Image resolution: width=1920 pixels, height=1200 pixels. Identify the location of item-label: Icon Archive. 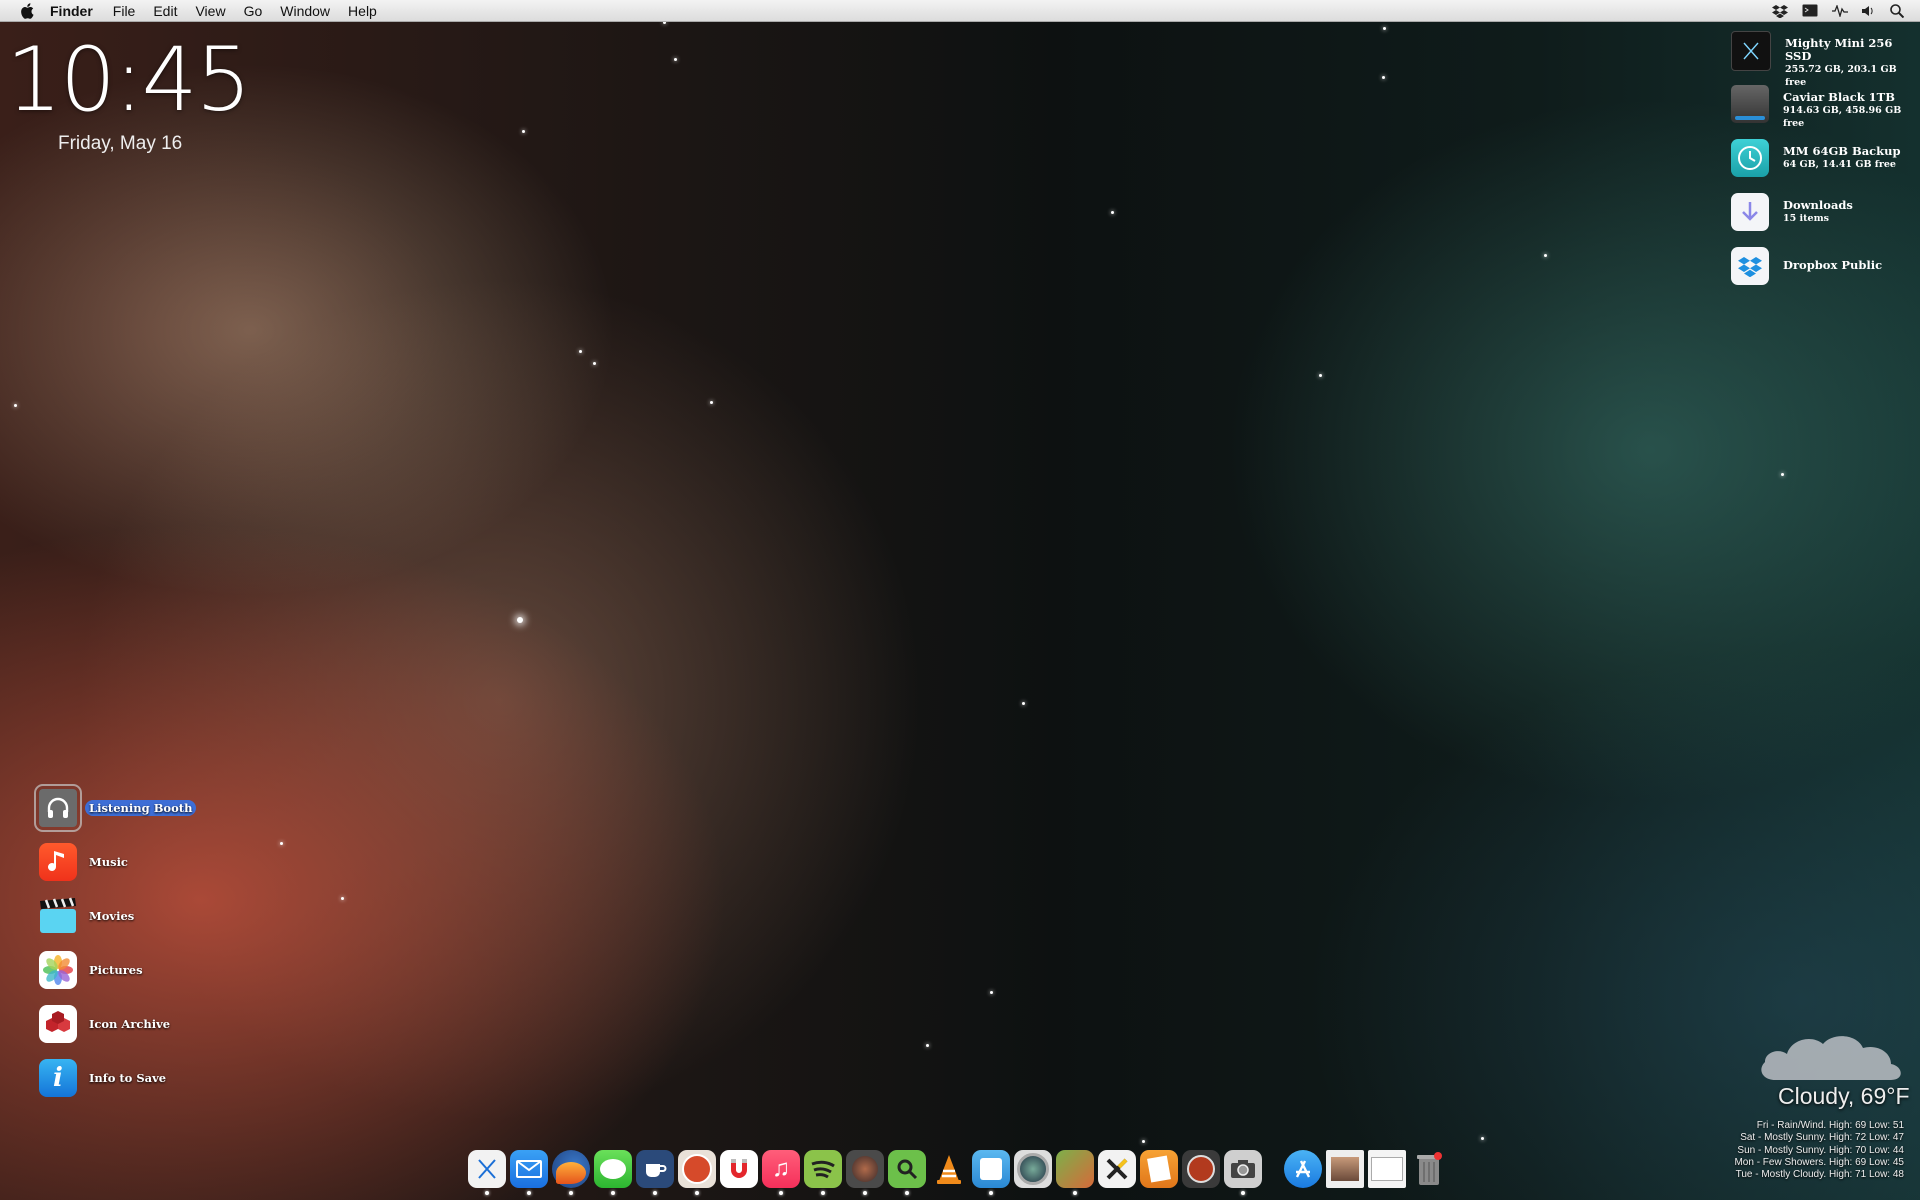
(130, 1024).